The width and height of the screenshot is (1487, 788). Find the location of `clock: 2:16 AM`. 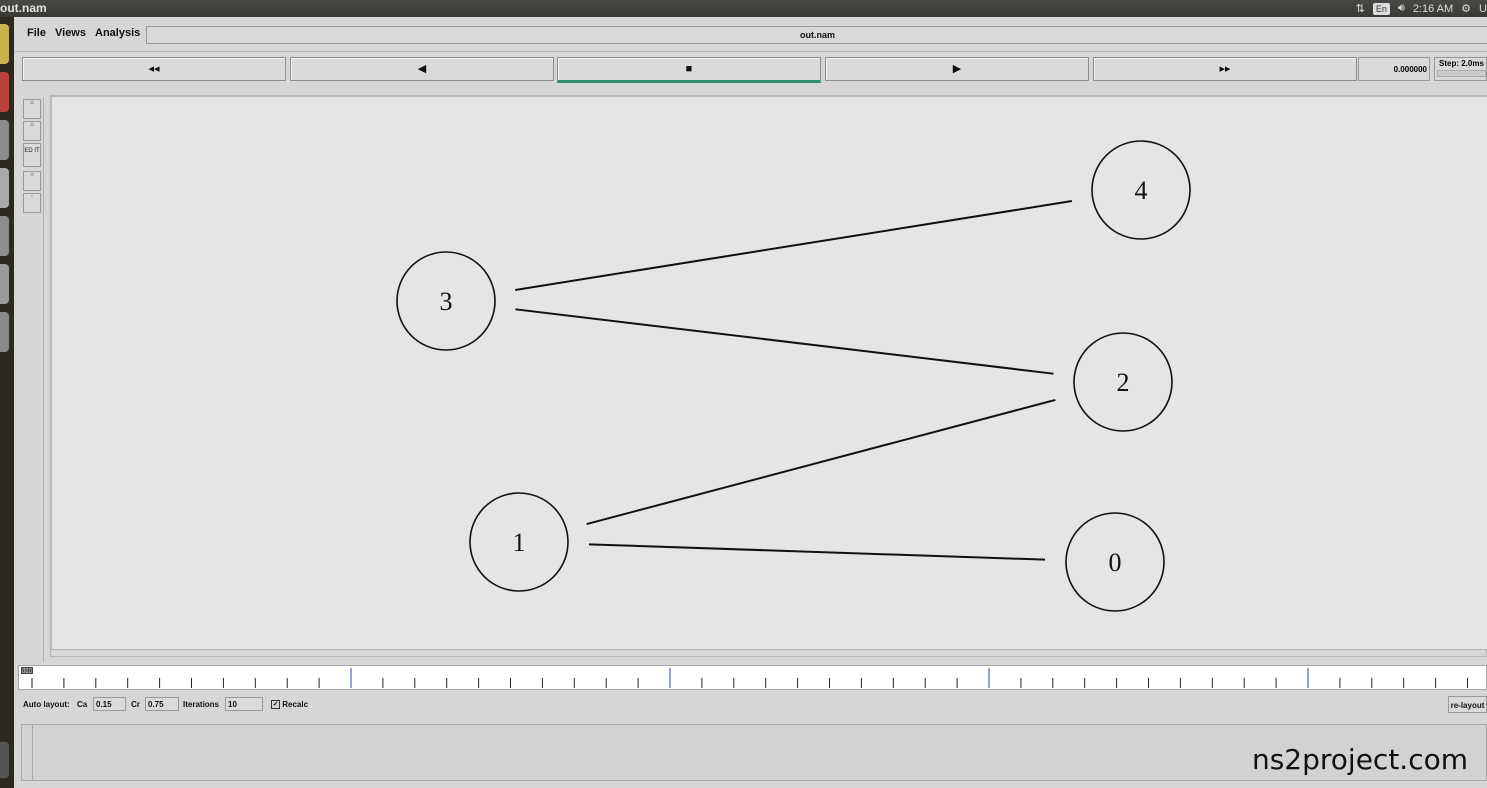

clock: 2:16 AM is located at coordinates (1433, 9).